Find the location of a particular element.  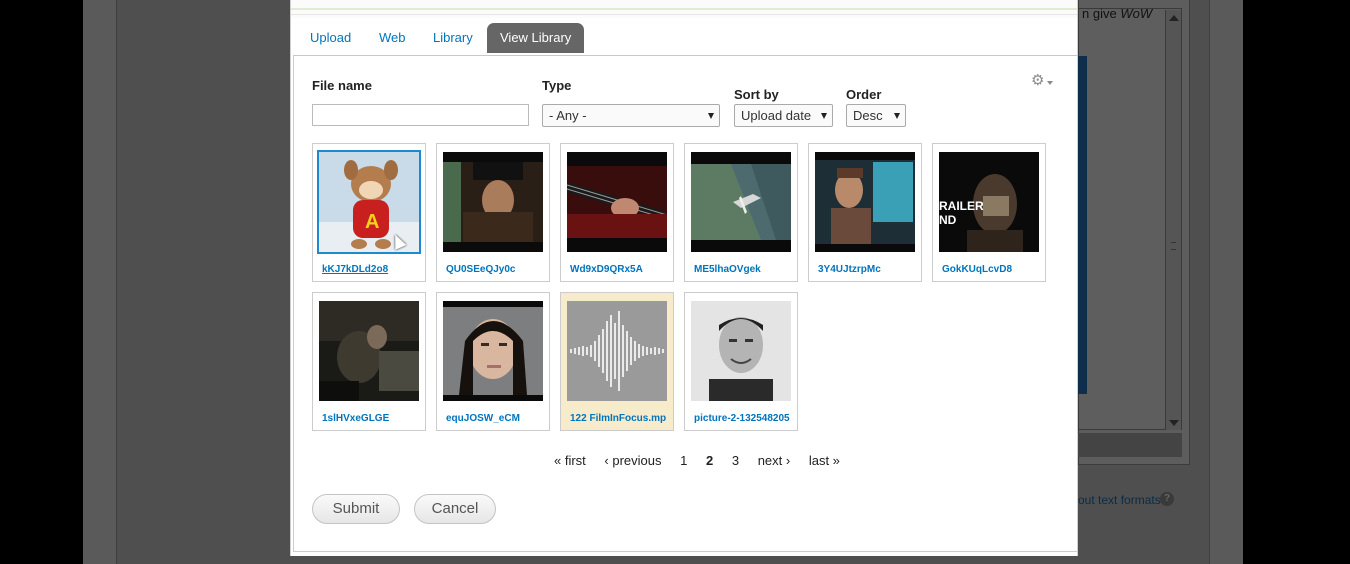

media-item-link: 1slHVxeGLGE is located at coordinates (372, 418).